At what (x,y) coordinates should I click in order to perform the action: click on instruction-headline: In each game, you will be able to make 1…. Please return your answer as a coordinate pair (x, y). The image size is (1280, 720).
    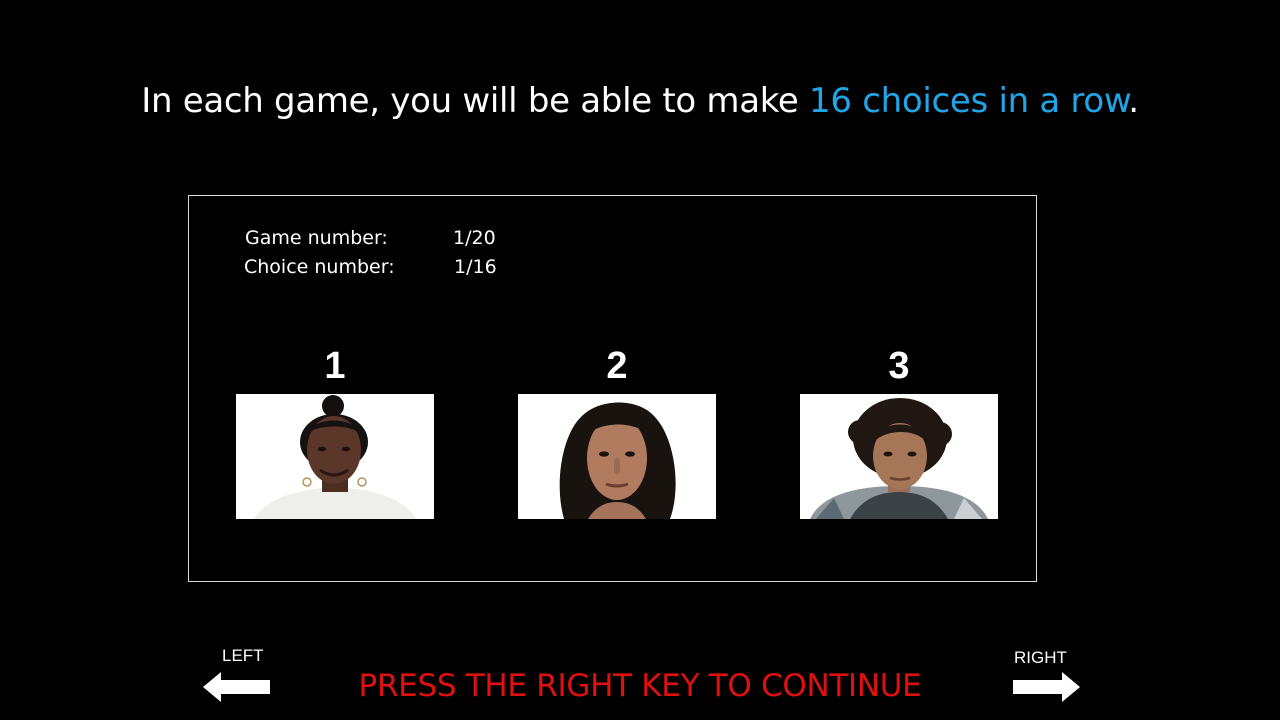
    Looking at the image, I should click on (640, 101).